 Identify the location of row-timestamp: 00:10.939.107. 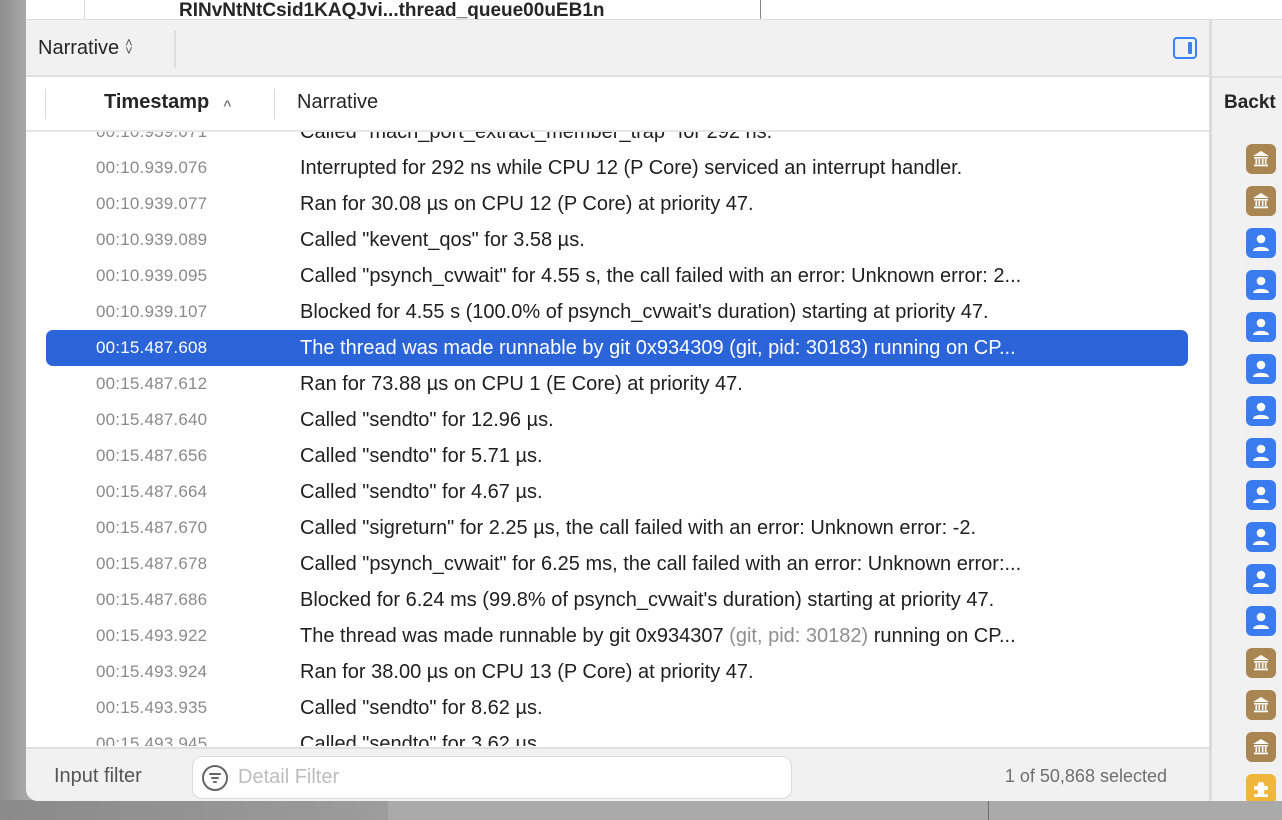
(152, 311).